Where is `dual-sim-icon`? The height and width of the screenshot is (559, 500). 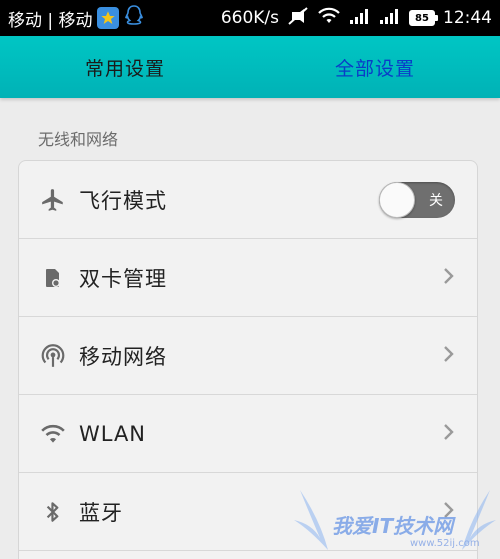
dual-sim-icon is located at coordinates (53, 278).